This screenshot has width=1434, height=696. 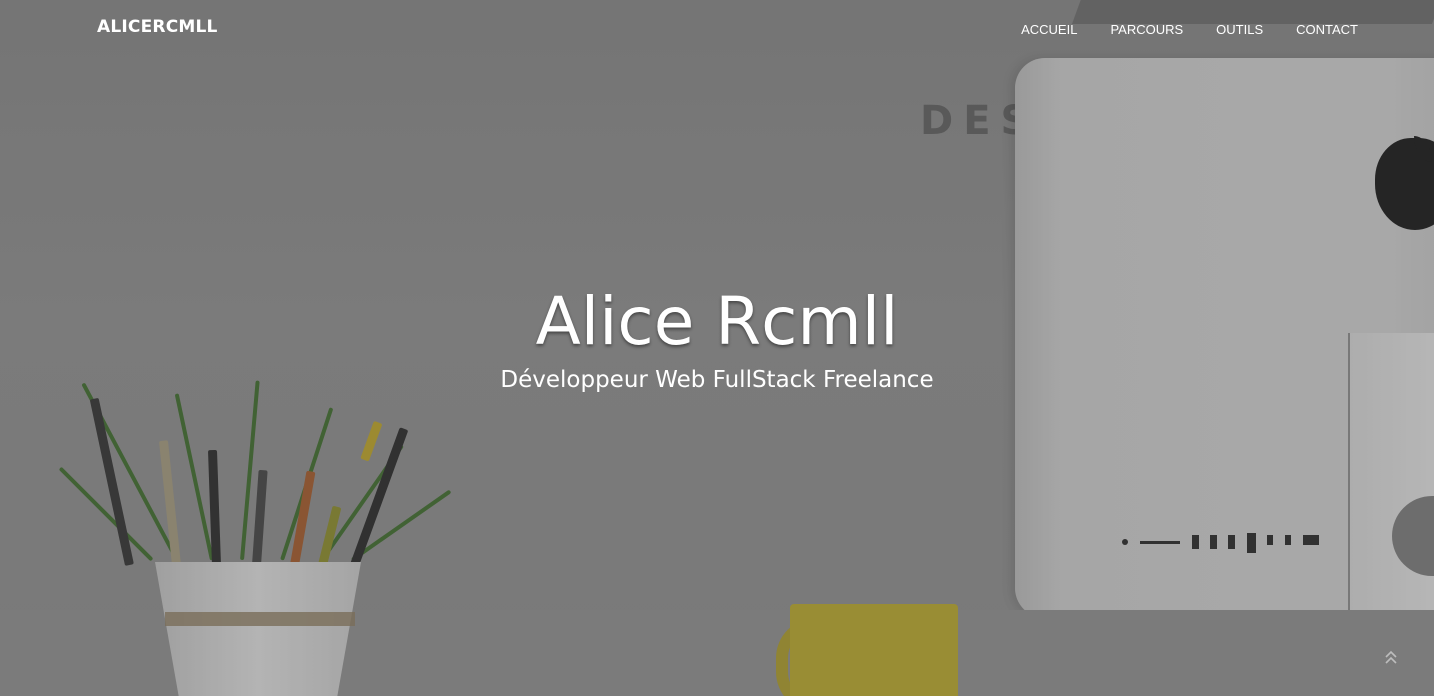 What do you see at coordinates (1189, 29) in the screenshot?
I see `main-nav: ACCUEIL PARCOURS OUTILS CONTACT` at bounding box center [1189, 29].